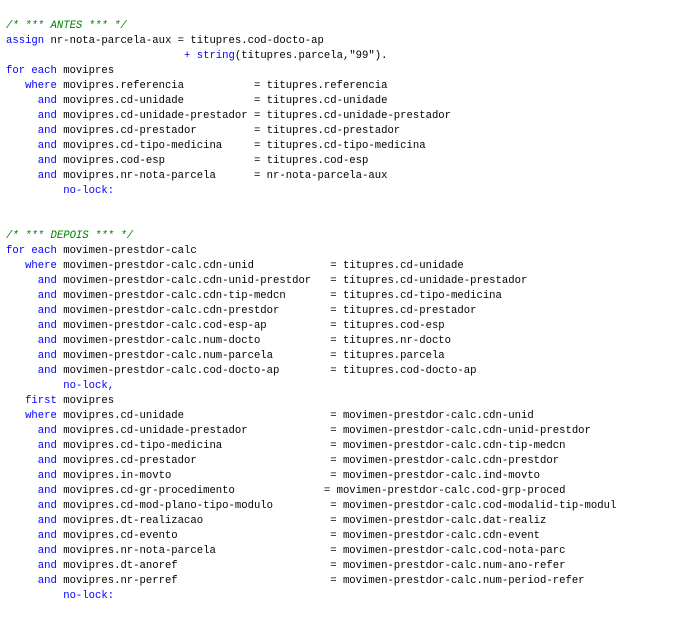 The width and height of the screenshot is (692, 622). Describe the element at coordinates (212, 161) in the screenshot. I see `code-text: movipres.cod-esp = titupres.cod-esp` at that location.